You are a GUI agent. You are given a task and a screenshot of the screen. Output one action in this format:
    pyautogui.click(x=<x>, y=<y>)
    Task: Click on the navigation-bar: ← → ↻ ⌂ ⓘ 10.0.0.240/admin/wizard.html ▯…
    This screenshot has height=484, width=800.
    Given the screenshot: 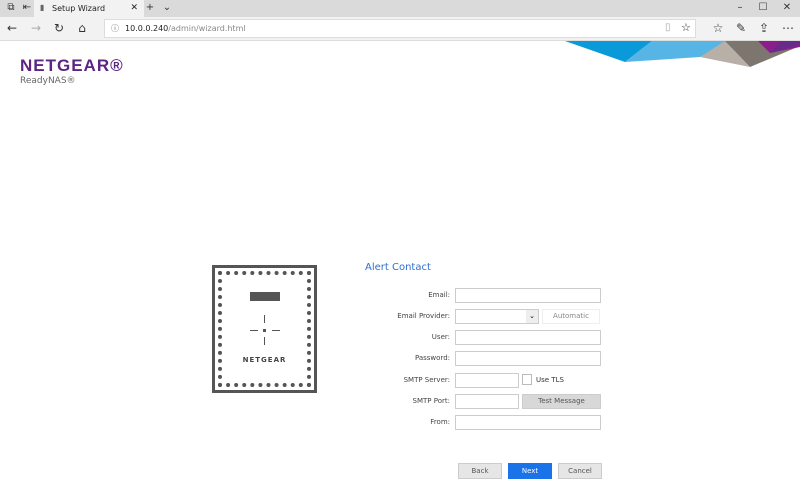 What is the action you would take?
    pyautogui.click(x=400, y=29)
    